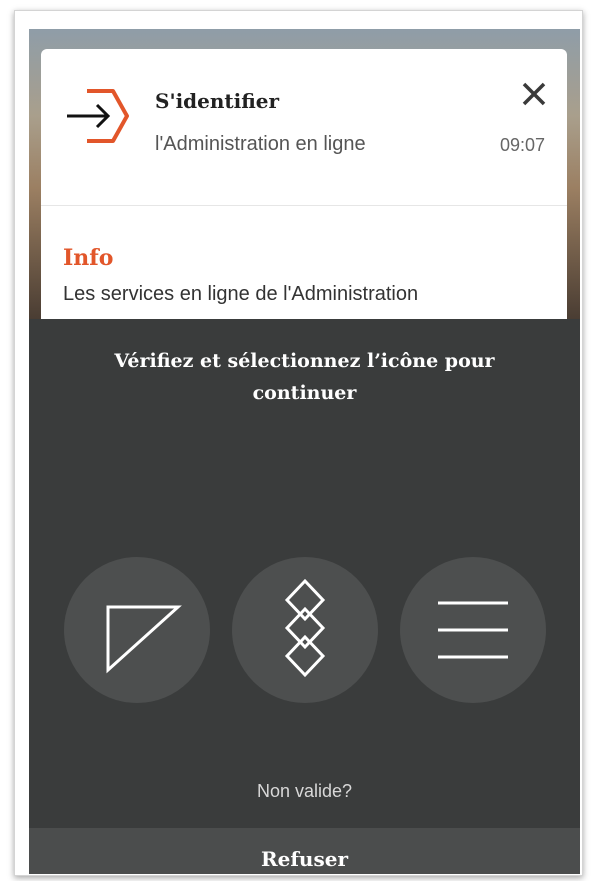  I want to click on notification-time: 09:07, so click(522, 145).